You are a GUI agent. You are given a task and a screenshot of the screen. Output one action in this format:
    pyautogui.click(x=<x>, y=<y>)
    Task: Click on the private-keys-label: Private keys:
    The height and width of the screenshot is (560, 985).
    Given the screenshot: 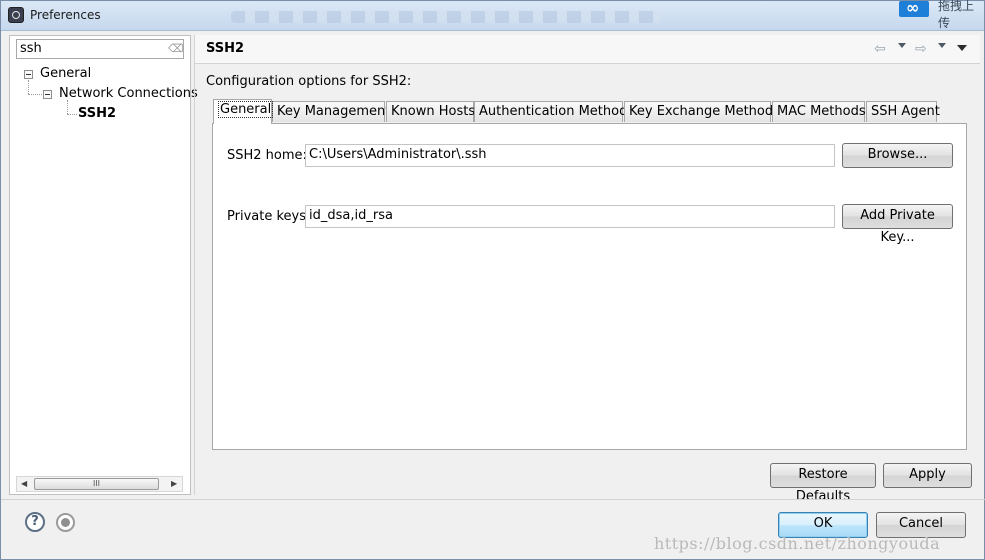 What is the action you would take?
    pyautogui.click(x=269, y=216)
    